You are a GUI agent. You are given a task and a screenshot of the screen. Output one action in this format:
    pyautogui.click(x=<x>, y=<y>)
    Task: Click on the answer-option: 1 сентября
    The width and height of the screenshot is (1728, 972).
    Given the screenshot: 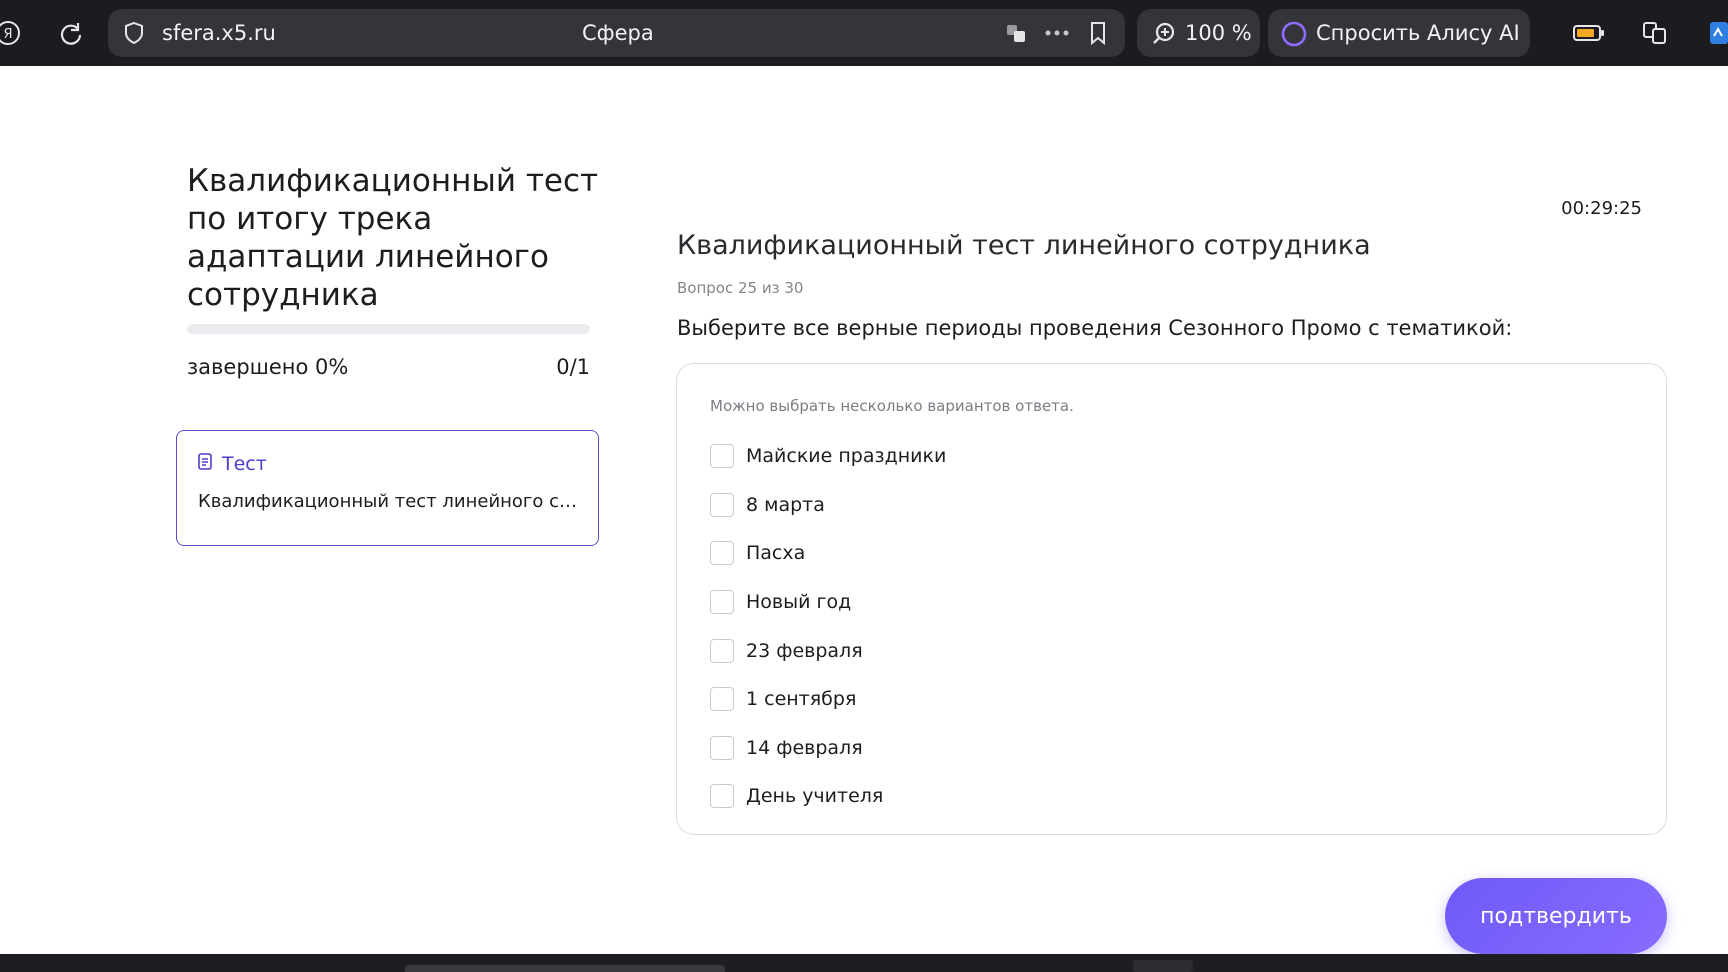 What is the action you would take?
    pyautogui.click(x=828, y=699)
    